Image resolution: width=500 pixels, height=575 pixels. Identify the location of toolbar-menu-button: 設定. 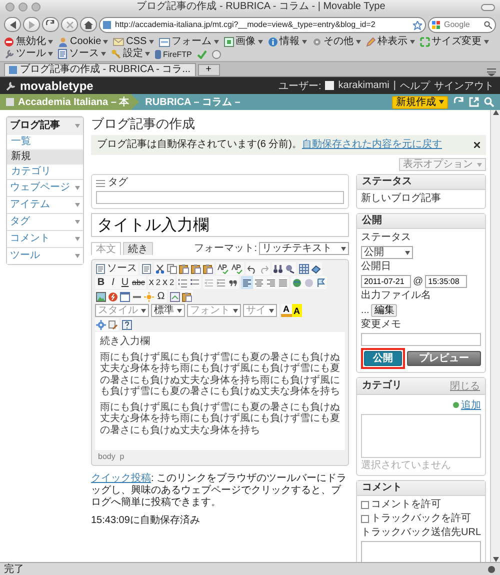
(130, 54).